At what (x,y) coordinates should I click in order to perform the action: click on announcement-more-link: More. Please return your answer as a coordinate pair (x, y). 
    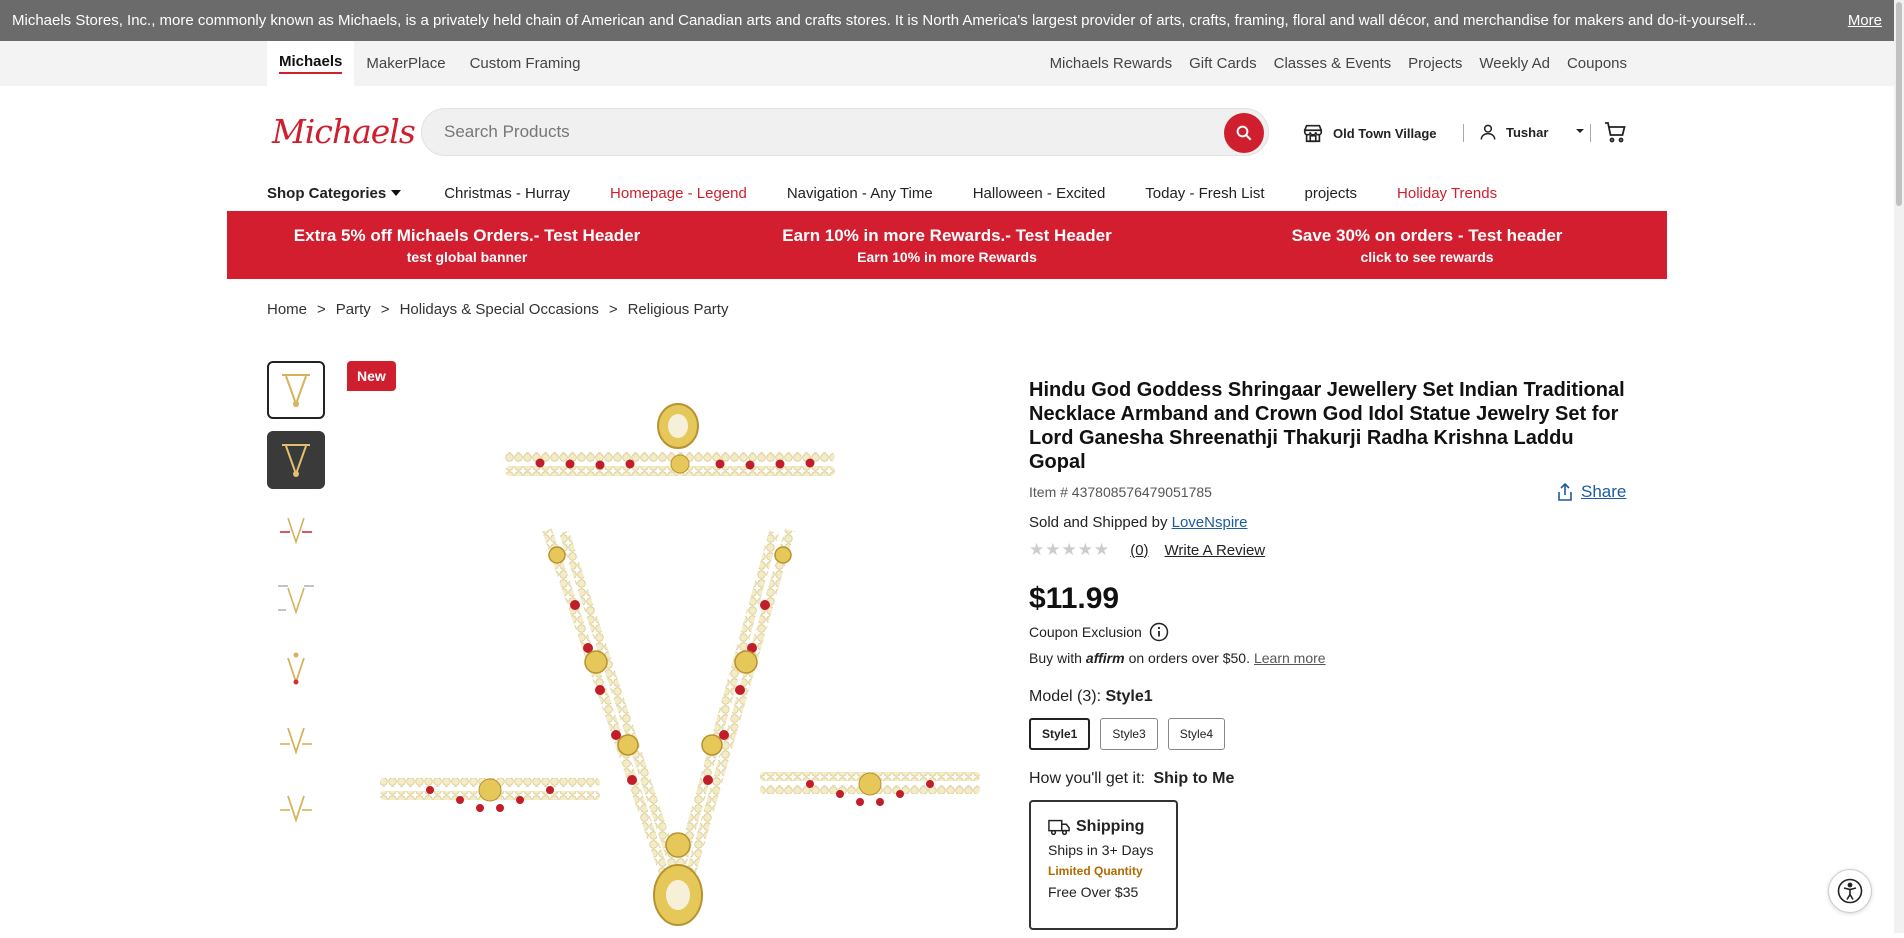
    Looking at the image, I should click on (1865, 20).